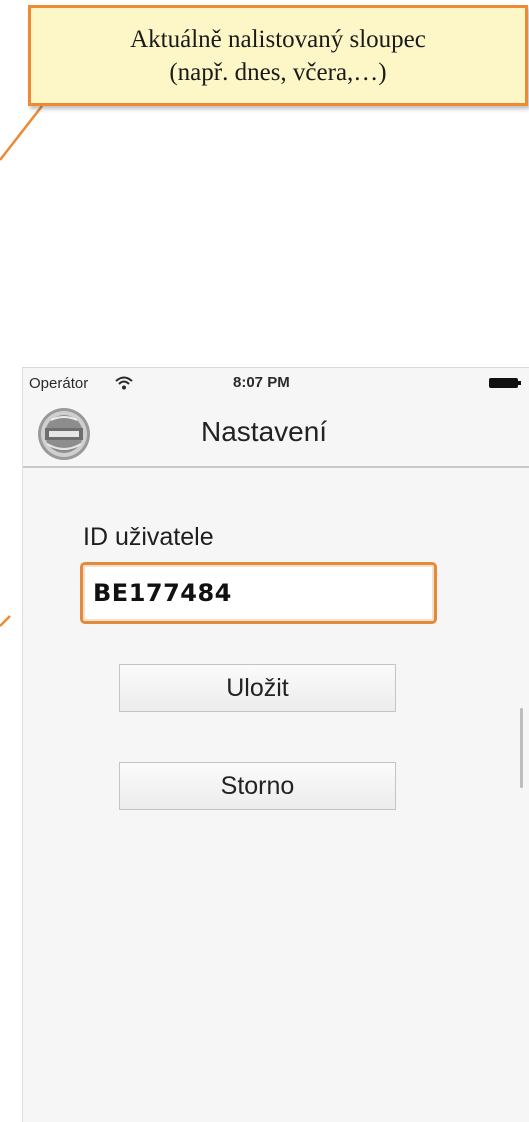 Image resolution: width=529 pixels, height=1122 pixels. Describe the element at coordinates (257, 688) in the screenshot. I see `save-button: Uložit` at that location.